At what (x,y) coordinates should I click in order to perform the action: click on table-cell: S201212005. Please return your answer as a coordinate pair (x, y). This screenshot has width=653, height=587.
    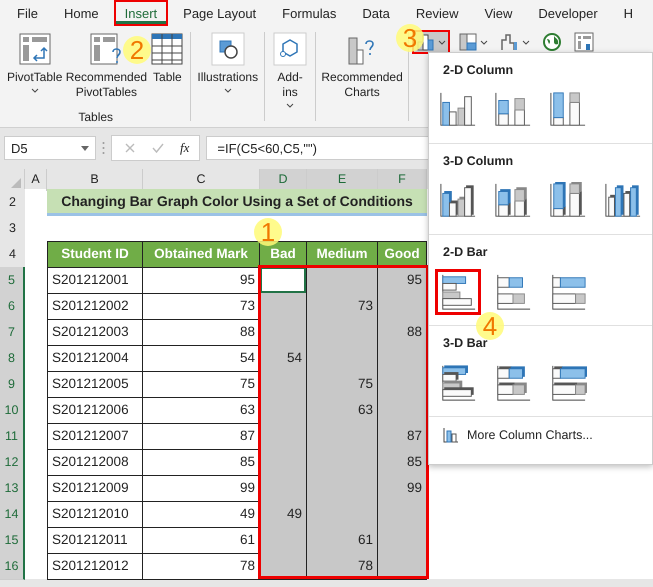
    Looking at the image, I should click on (95, 384).